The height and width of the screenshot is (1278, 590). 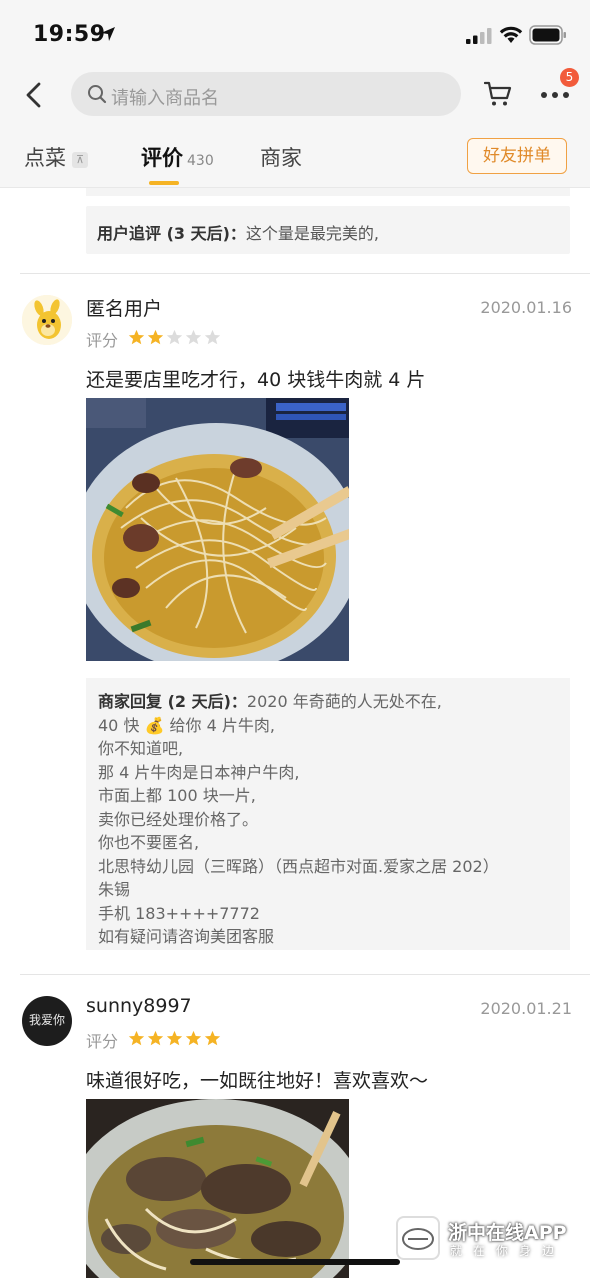 I want to click on top-nav-bar: 请输入商品名 5, so click(x=295, y=97).